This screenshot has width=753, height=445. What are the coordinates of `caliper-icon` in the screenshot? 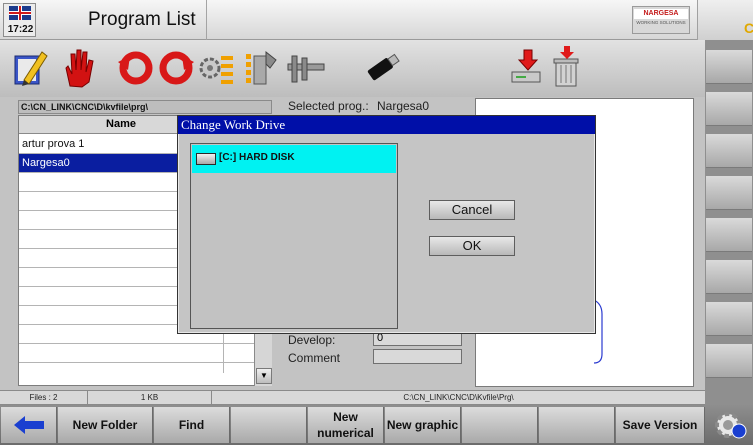 It's located at (306, 68).